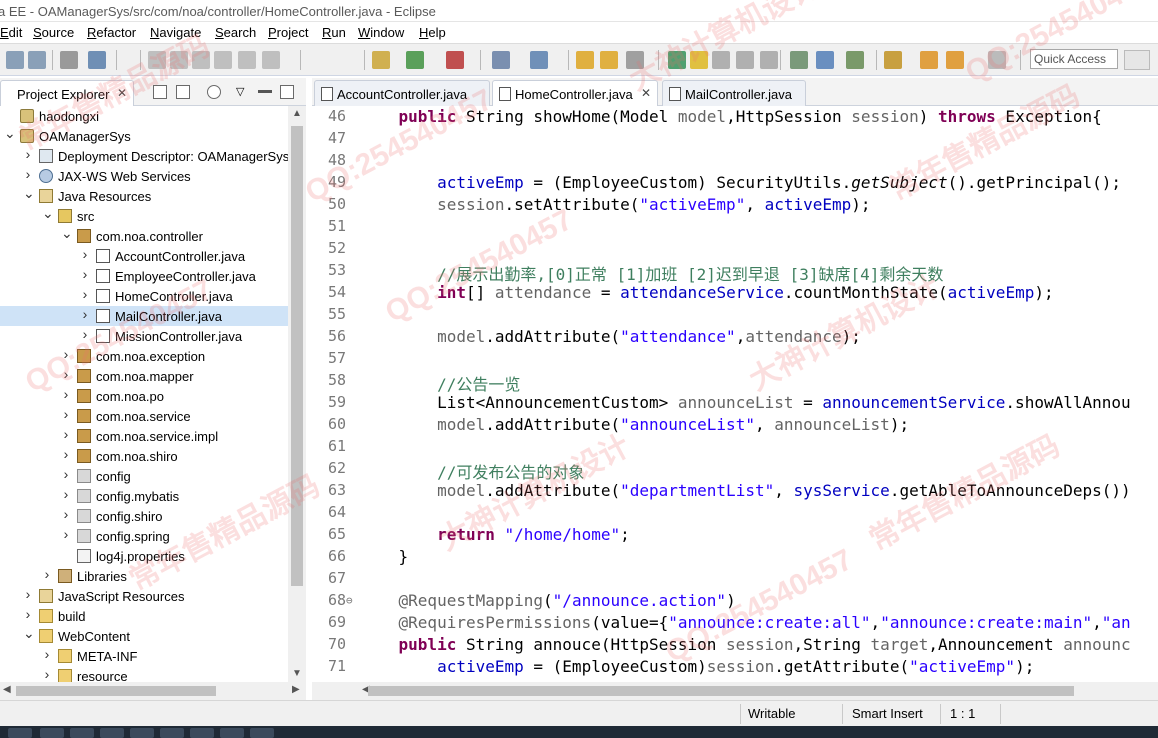 The image size is (1158, 738). What do you see at coordinates (144, 135) in the screenshot?
I see `tree-item: ⌄ OAManagerSys` at bounding box center [144, 135].